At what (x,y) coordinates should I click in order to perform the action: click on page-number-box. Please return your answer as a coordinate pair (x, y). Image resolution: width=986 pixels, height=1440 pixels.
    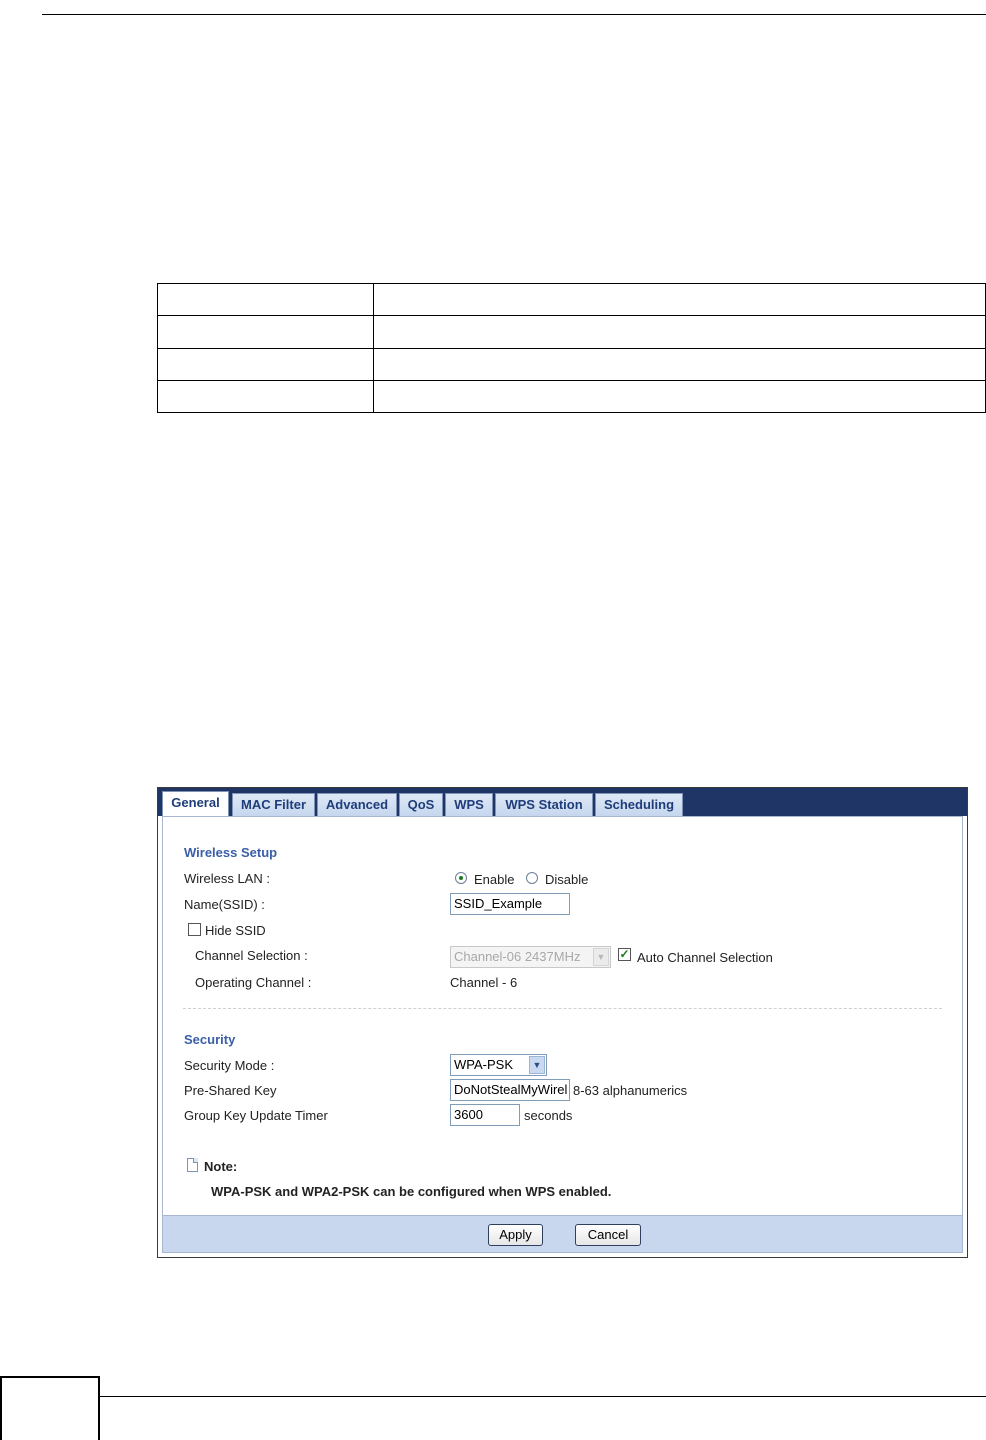
    Looking at the image, I should click on (50, 1408).